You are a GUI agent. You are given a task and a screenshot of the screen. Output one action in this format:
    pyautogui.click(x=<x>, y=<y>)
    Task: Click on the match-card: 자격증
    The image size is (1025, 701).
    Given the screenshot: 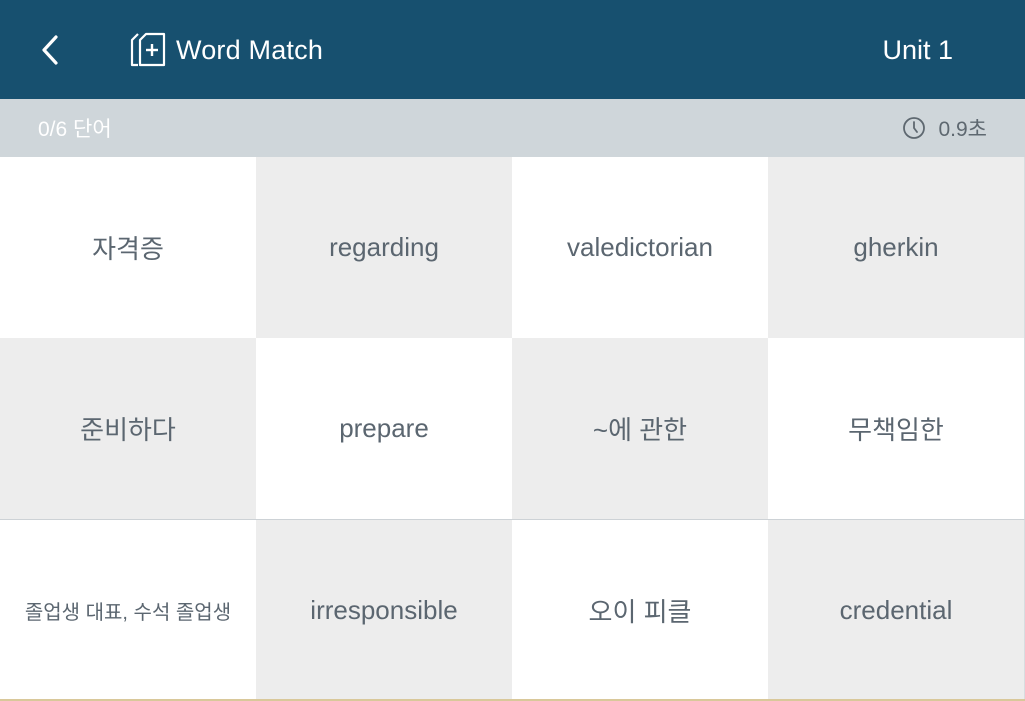 What is the action you would take?
    pyautogui.click(x=128, y=247)
    